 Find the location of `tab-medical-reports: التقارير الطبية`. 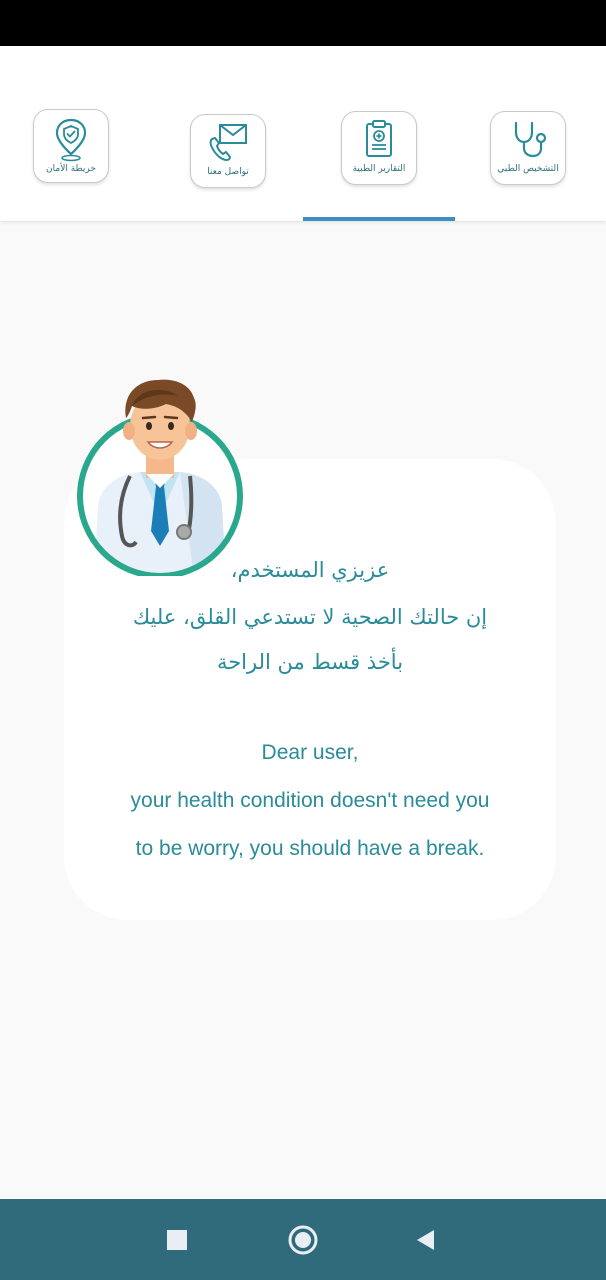

tab-medical-reports: التقارير الطبية is located at coordinates (379, 148).